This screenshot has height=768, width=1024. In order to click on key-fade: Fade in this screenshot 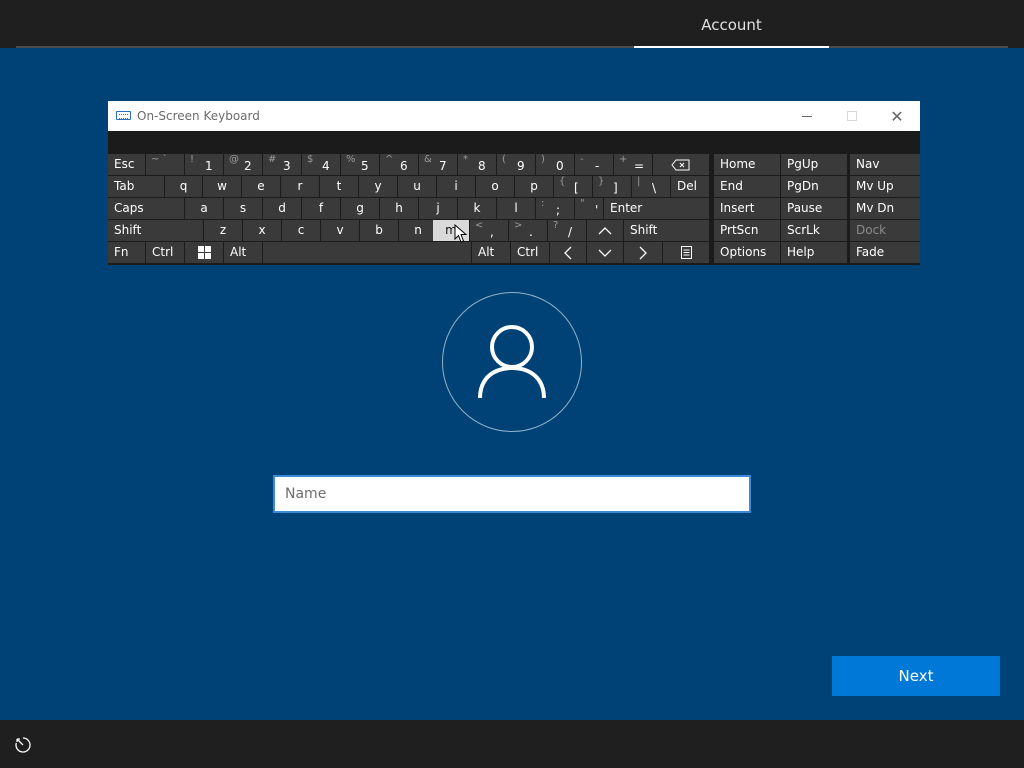, I will do `click(885, 252)`.